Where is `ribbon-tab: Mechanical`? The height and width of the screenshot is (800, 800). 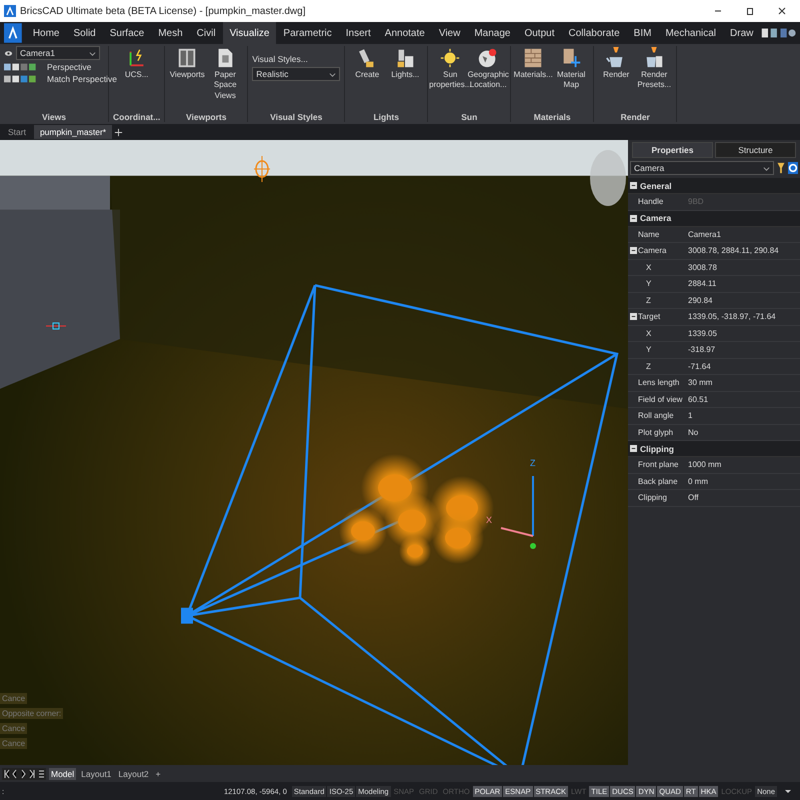 ribbon-tab: Mechanical is located at coordinates (691, 33).